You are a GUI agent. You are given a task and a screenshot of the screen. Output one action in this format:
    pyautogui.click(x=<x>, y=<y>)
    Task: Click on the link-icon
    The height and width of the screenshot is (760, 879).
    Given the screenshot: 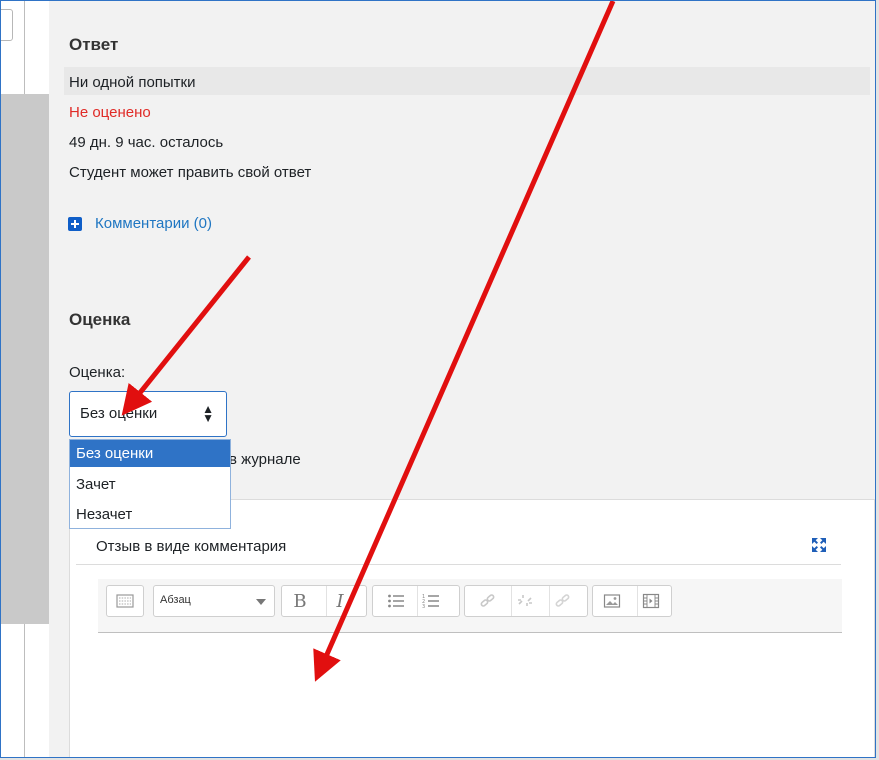 What is the action you would take?
    pyautogui.click(x=488, y=601)
    